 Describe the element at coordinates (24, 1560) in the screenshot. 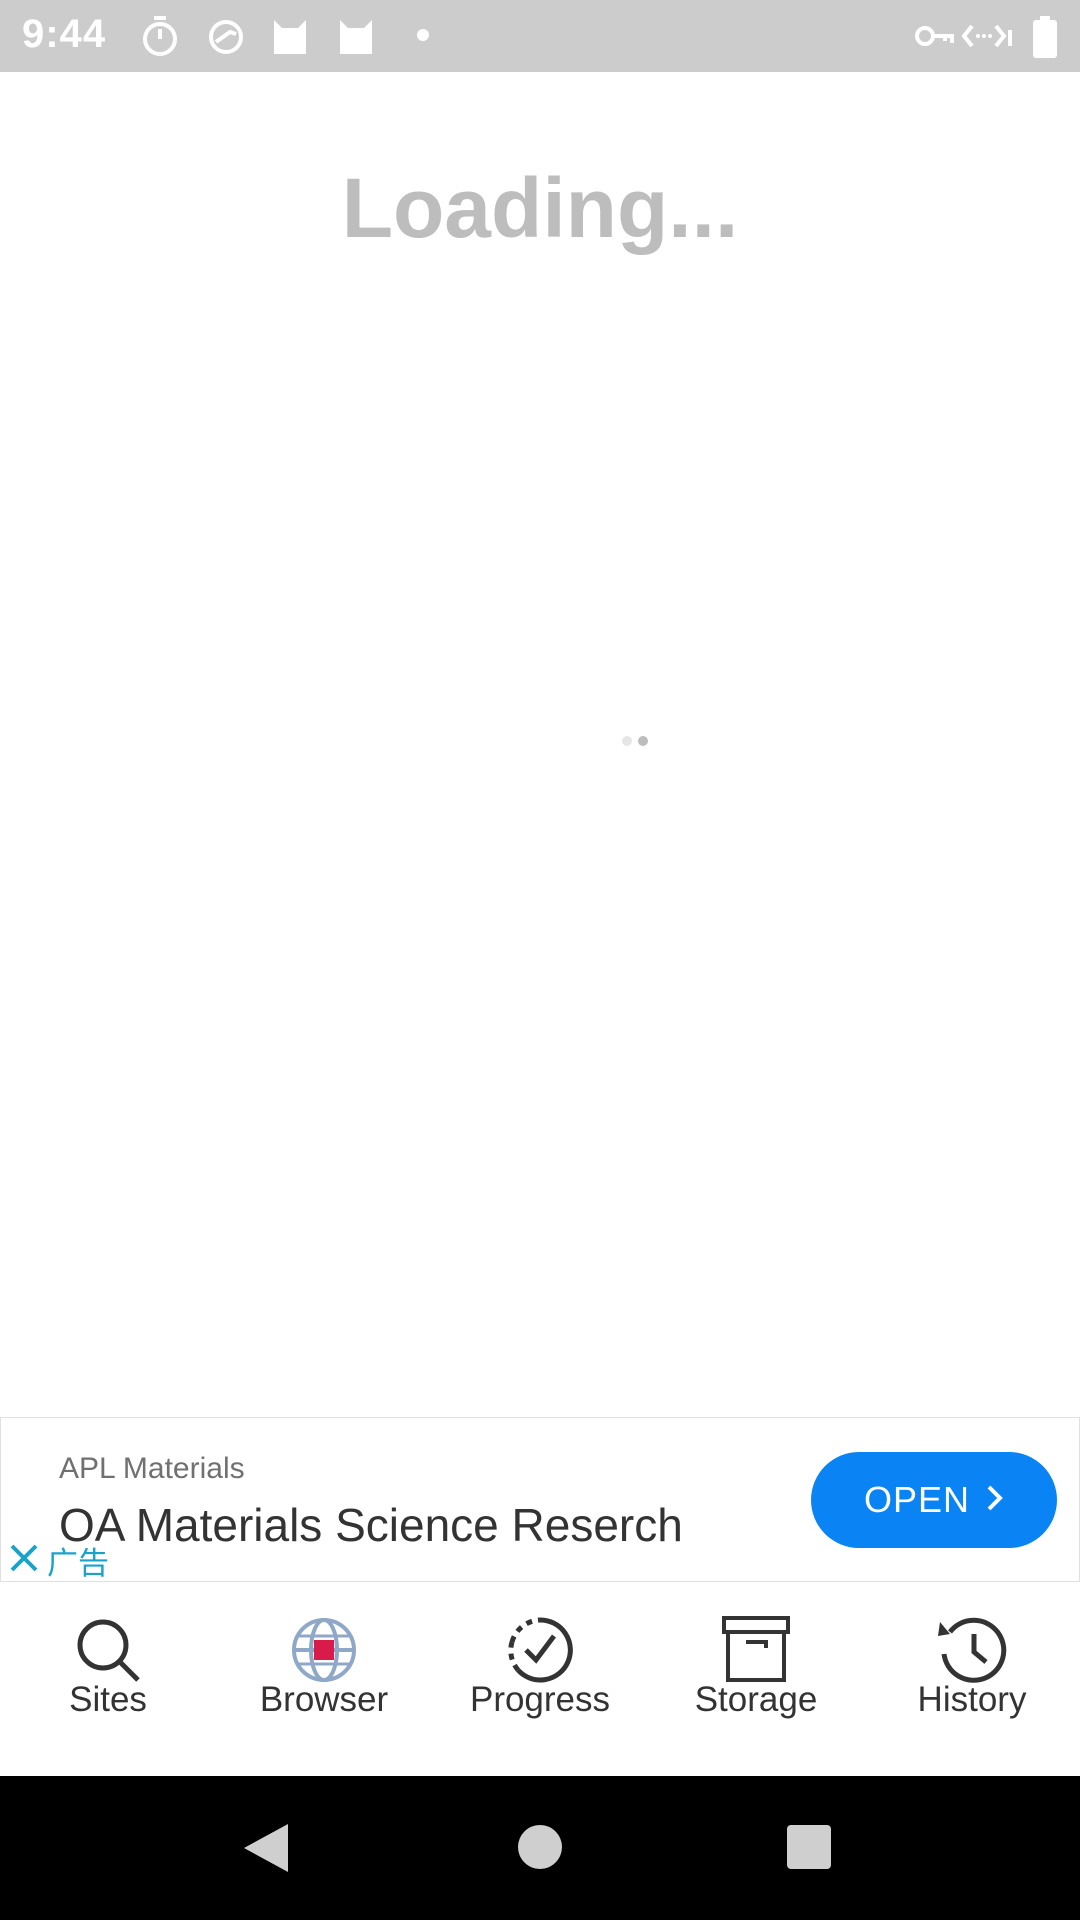

I see `close-icon` at that location.